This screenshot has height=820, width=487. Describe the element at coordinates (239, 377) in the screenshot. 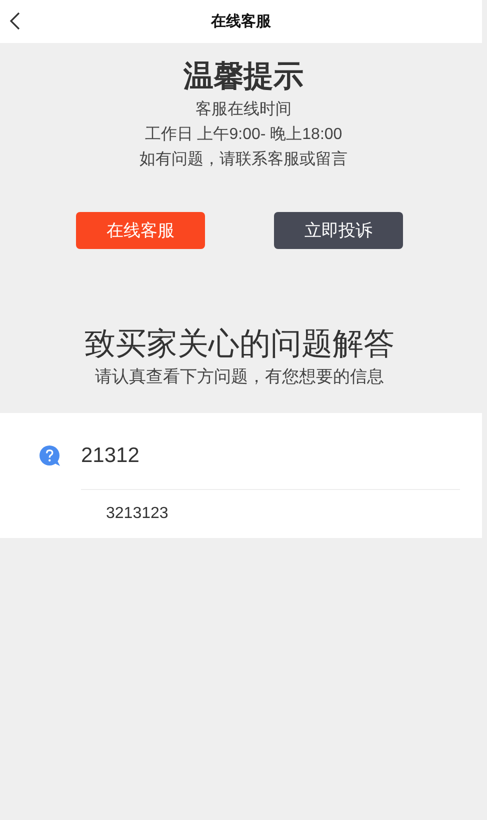

I see `faq-subtitle: 请认真查看下方问题，有您想要的信息` at that location.